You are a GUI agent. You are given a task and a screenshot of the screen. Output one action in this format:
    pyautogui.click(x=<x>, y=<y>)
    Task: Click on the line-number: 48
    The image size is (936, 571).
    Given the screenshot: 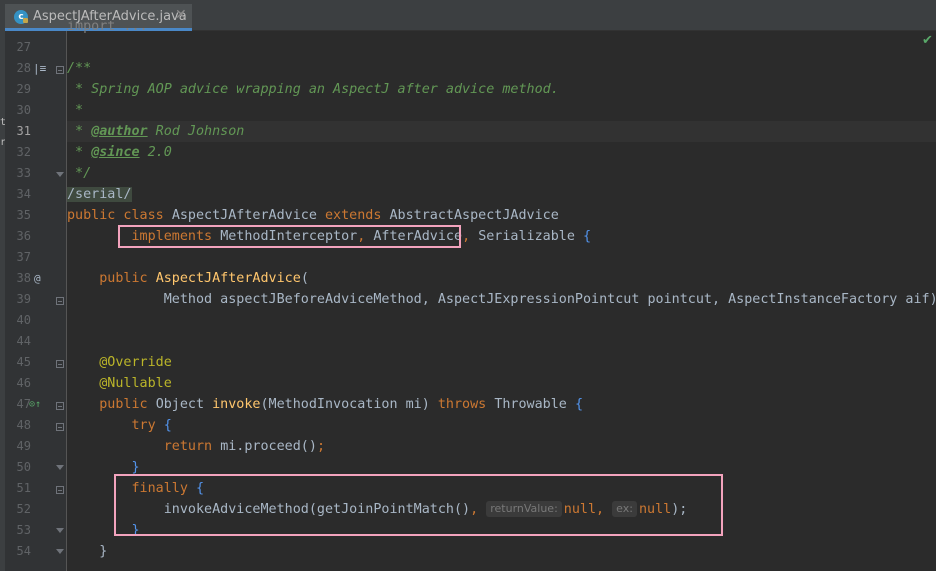 What is the action you would take?
    pyautogui.click(x=18, y=425)
    